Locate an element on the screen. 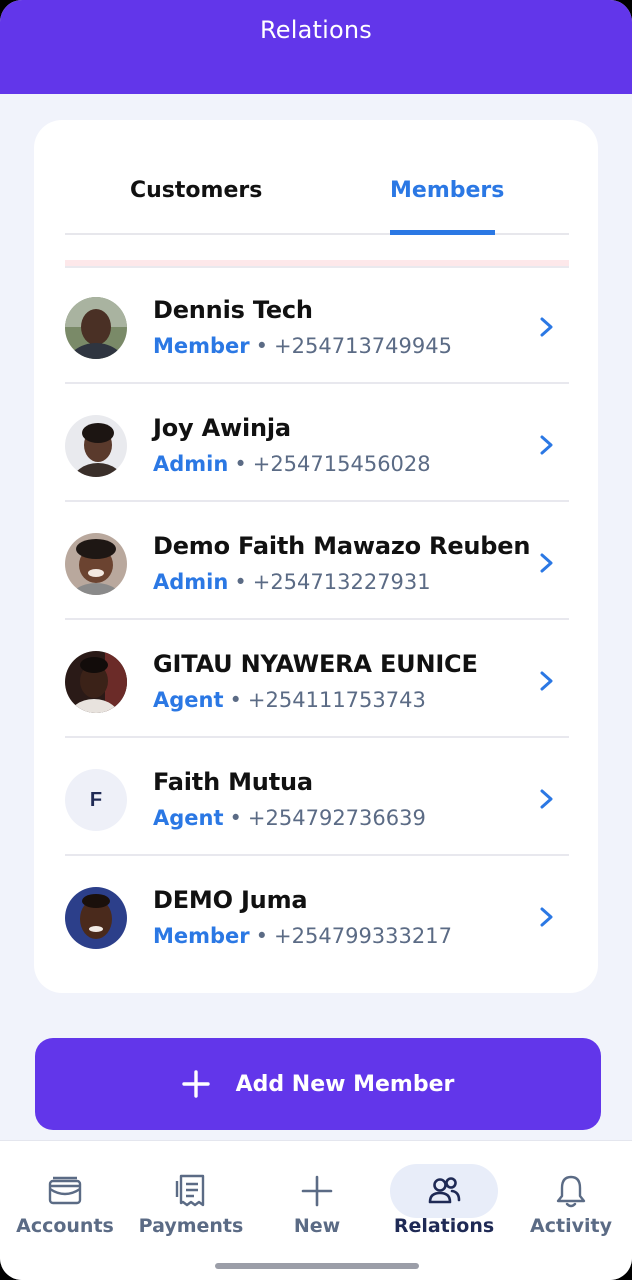 The height and width of the screenshot is (1280, 632). nav-payments: Payments is located at coordinates (191, 1209).